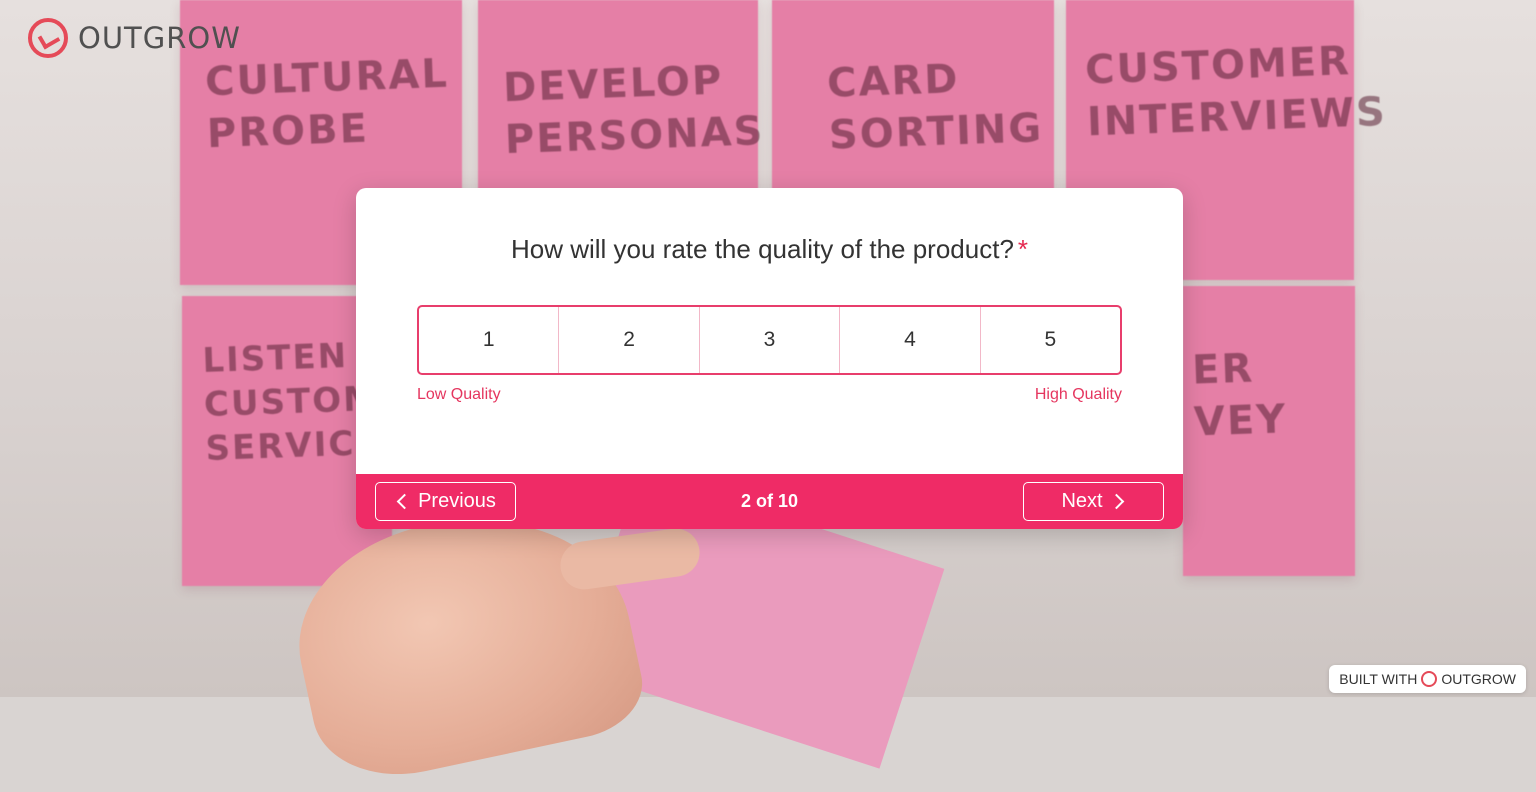 Image resolution: width=1536 pixels, height=792 pixels. Describe the element at coordinates (621, 95) in the screenshot. I see `sticky-note: DEVELOP PERSONAS` at that location.